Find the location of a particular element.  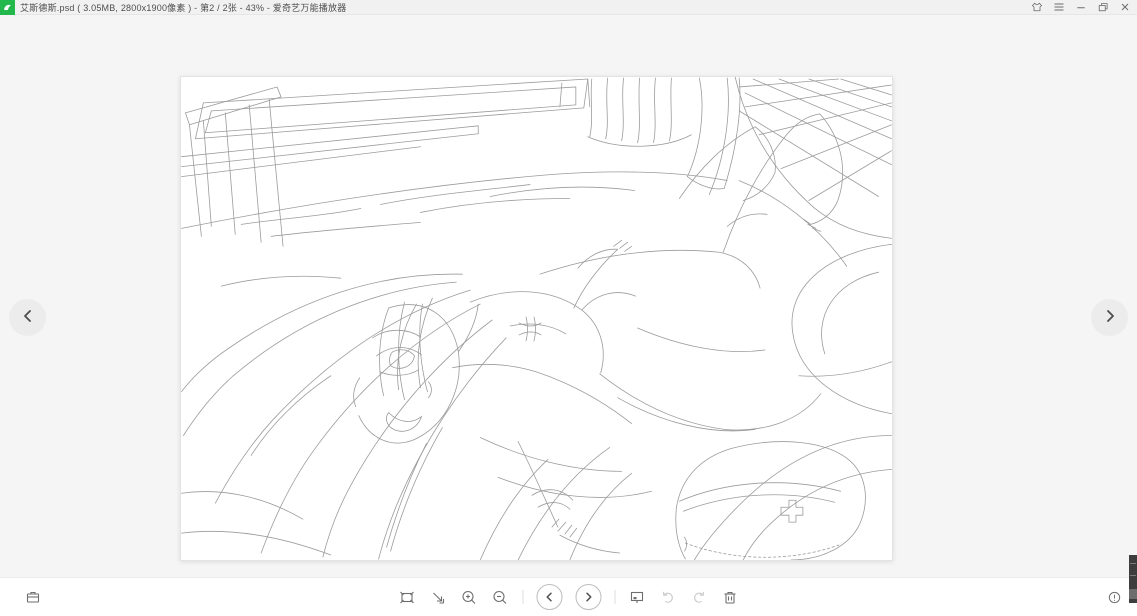

minimize-icon is located at coordinates (1080, 7).